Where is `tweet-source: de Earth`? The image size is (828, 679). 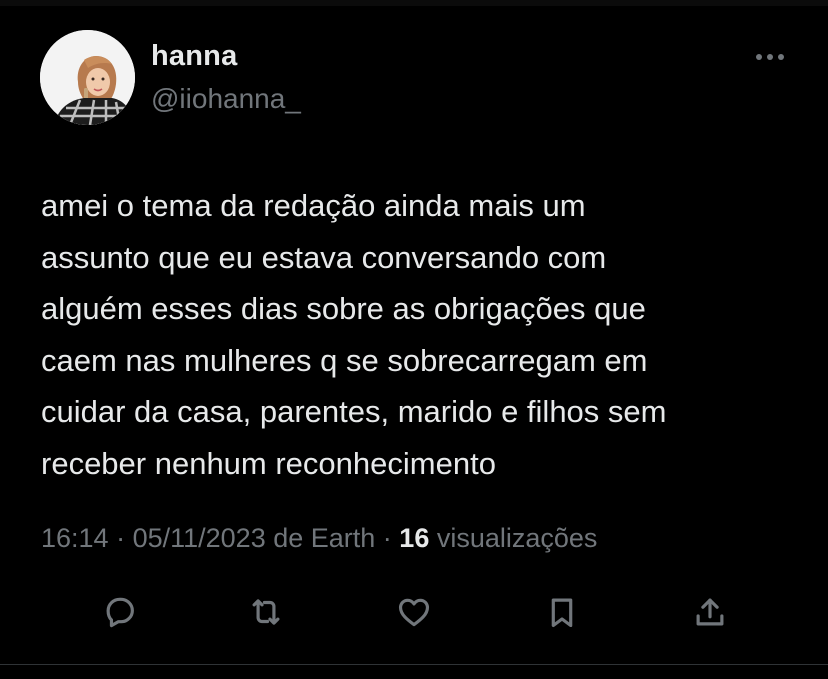 tweet-source: de Earth is located at coordinates (320, 538).